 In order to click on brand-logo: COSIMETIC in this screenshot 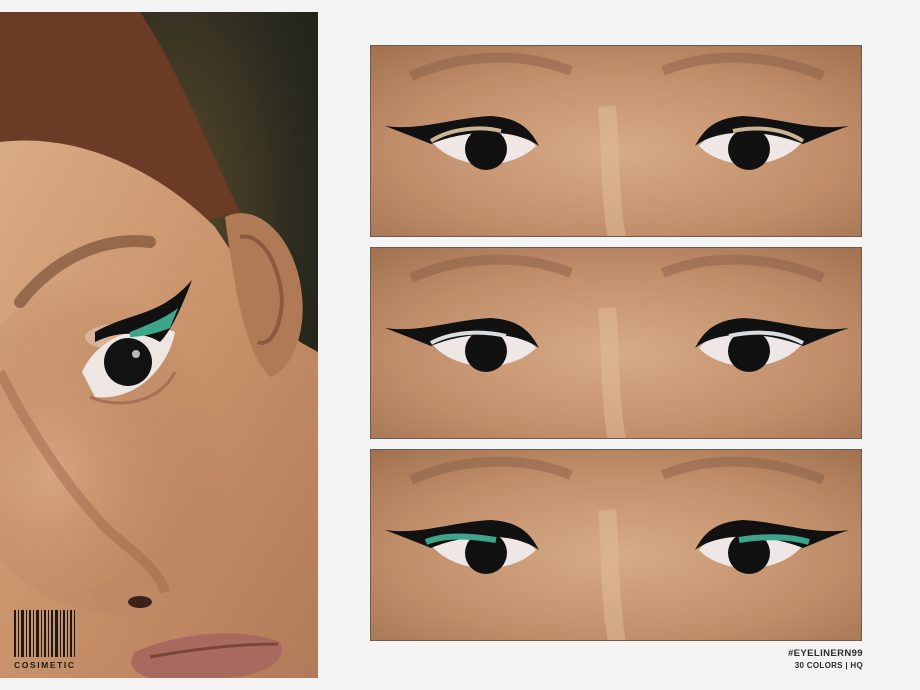, I will do `click(49, 641)`.